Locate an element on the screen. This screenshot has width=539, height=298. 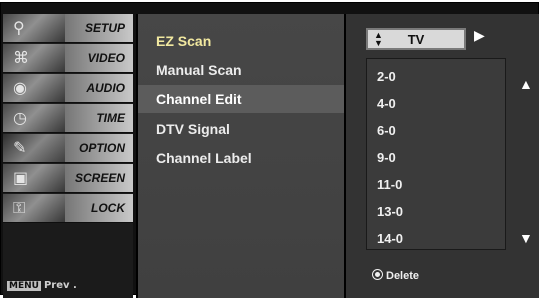
menu-item-lock: ⚿ LOCK is located at coordinates (68, 208).